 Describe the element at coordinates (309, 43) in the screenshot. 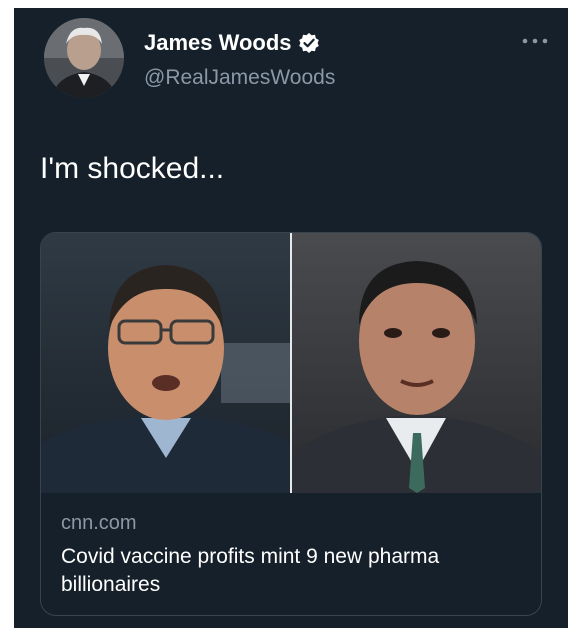

I see `verified-badge-icon` at that location.